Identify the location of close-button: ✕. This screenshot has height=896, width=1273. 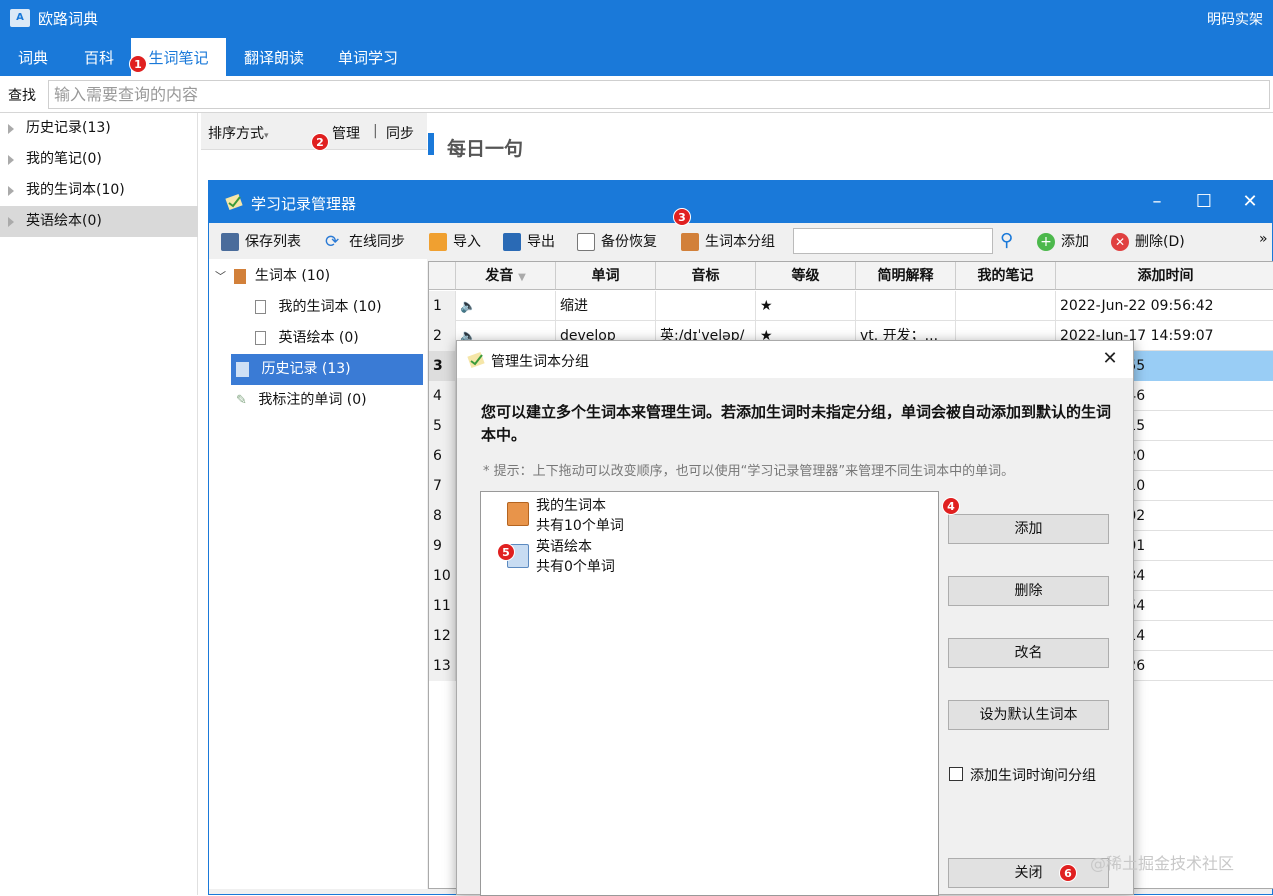
(1250, 202).